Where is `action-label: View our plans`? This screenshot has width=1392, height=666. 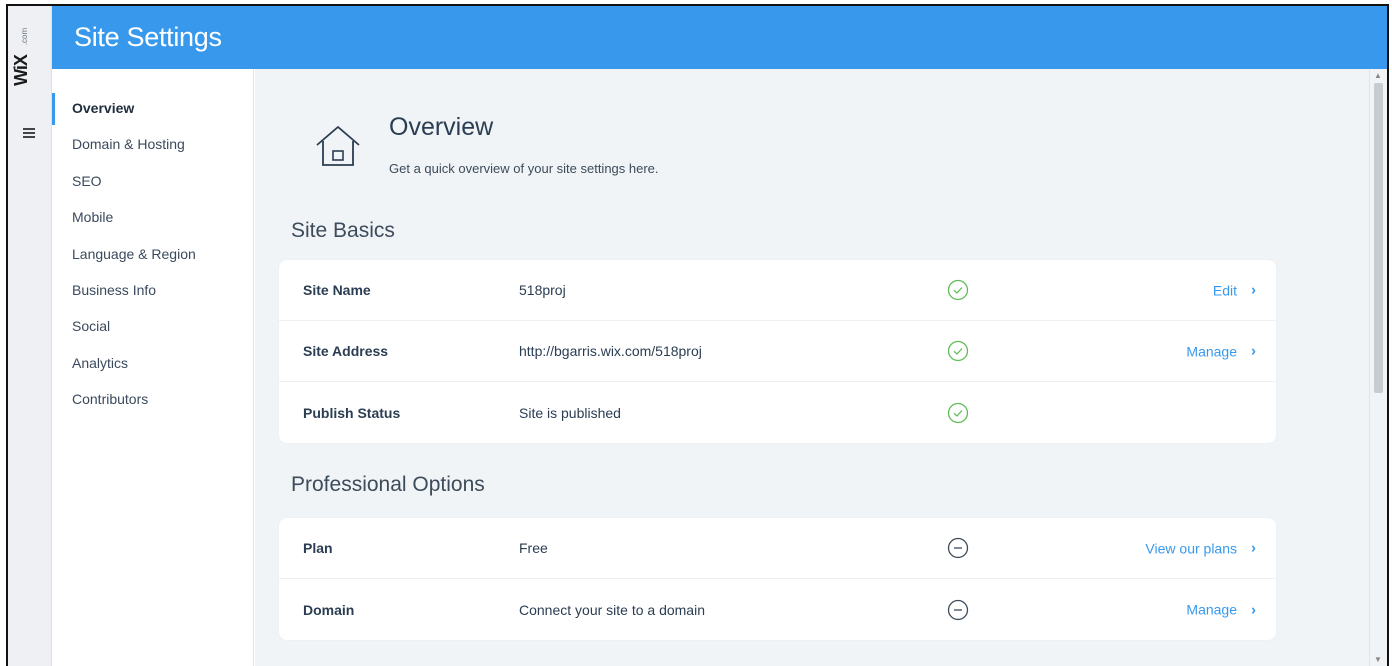
action-label: View our plans is located at coordinates (1191, 548).